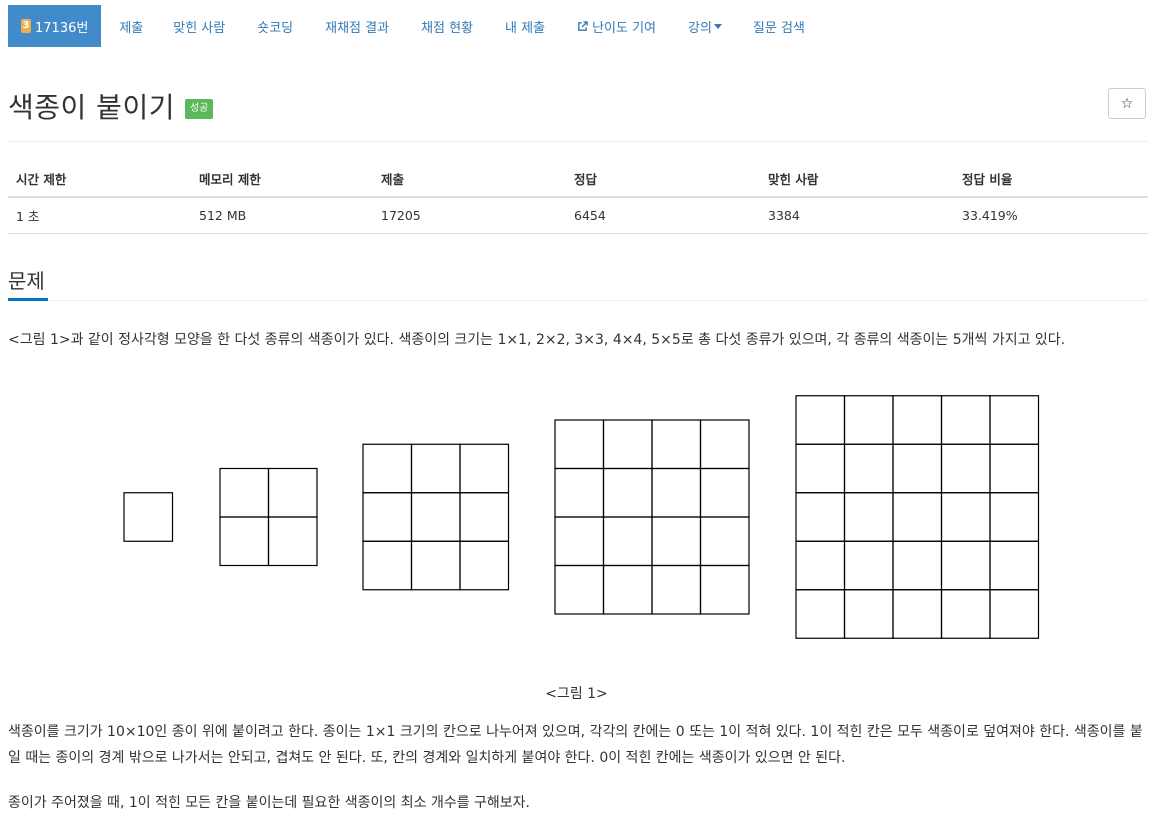  I want to click on header-accepted: 정답, so click(663, 179).